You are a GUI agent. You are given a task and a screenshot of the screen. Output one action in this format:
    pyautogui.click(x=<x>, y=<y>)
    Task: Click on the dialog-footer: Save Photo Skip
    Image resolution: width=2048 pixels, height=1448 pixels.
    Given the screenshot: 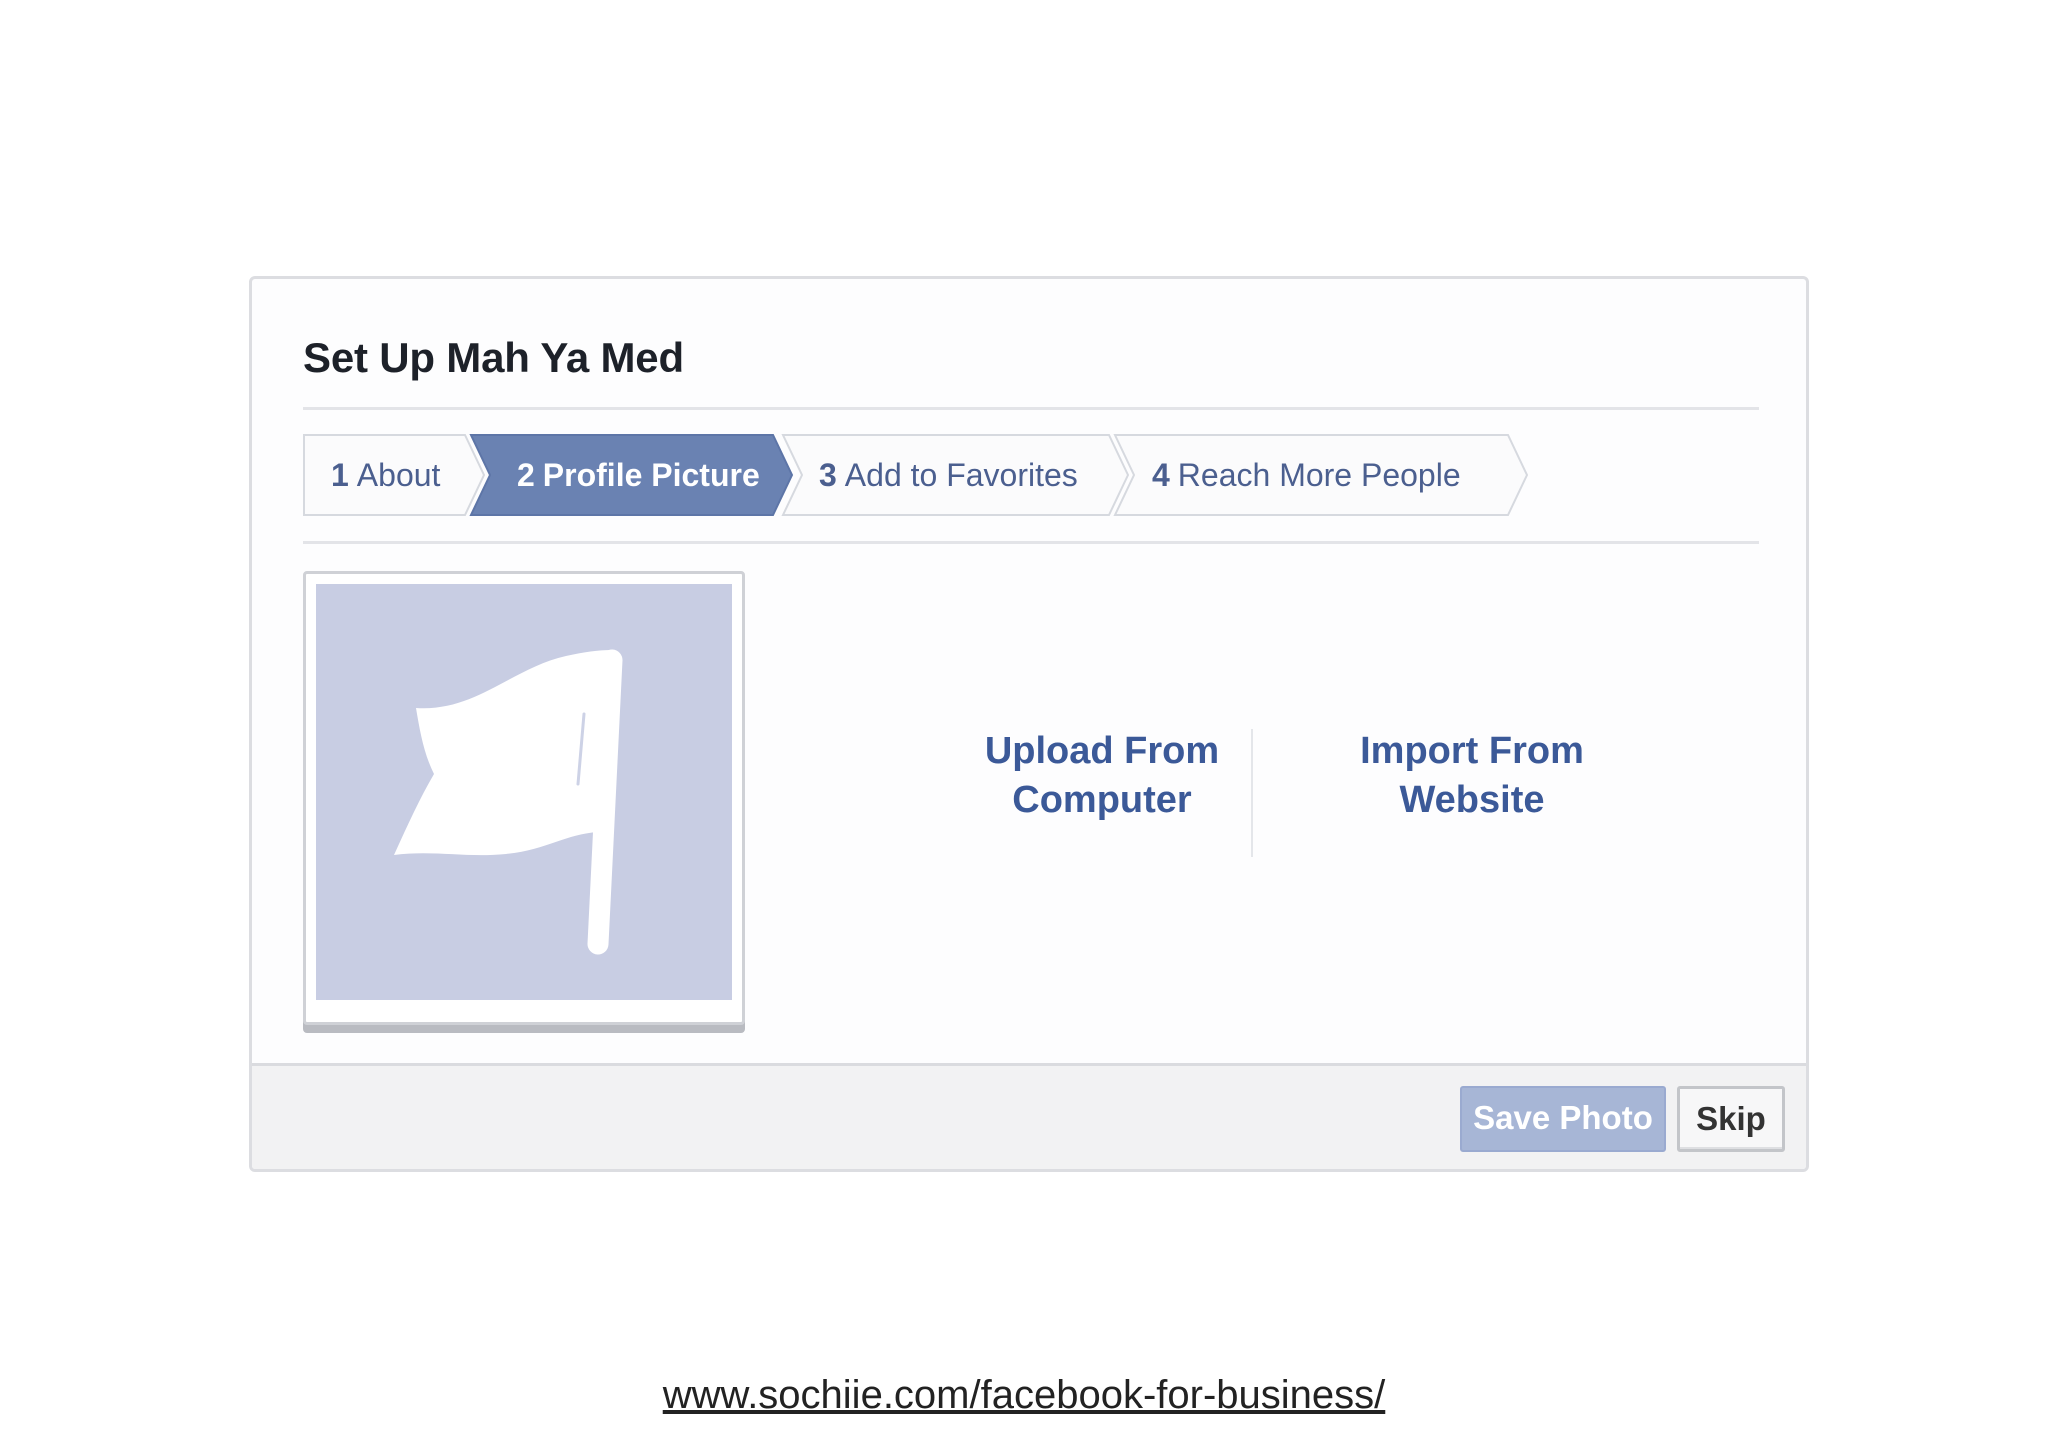 What is the action you would take?
    pyautogui.click(x=1029, y=1116)
    